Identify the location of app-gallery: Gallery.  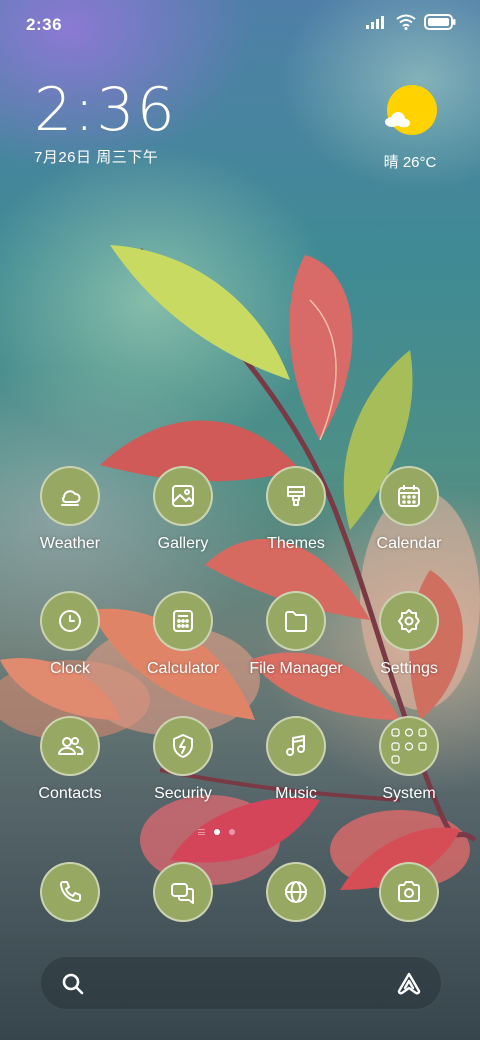
(183, 509).